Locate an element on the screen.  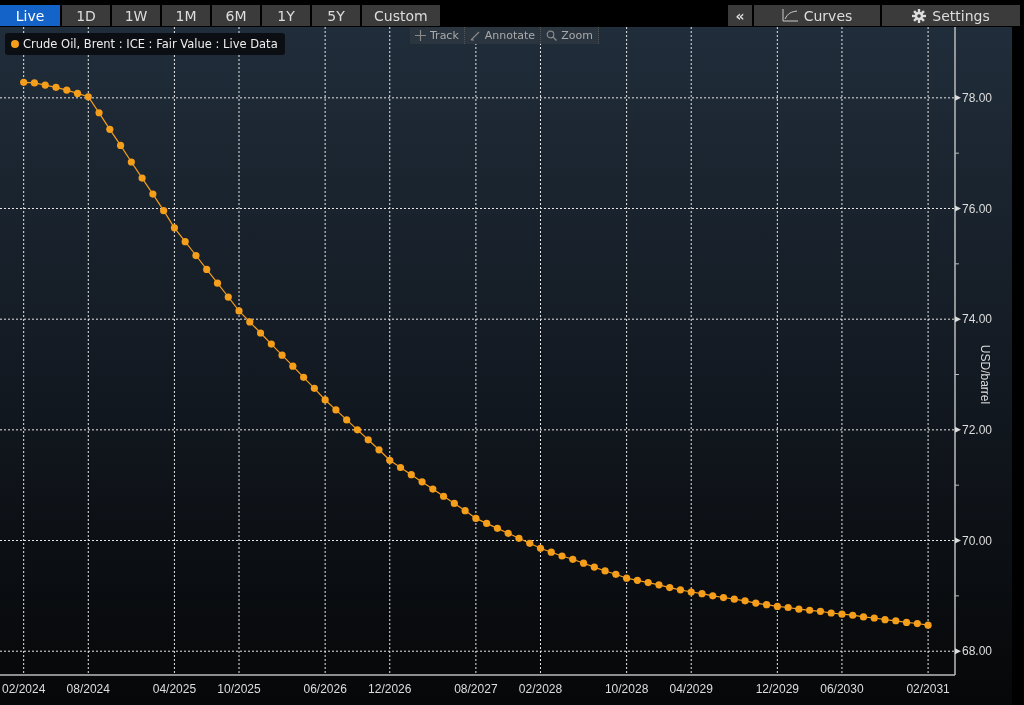
range-tab: 6M is located at coordinates (236, 15).